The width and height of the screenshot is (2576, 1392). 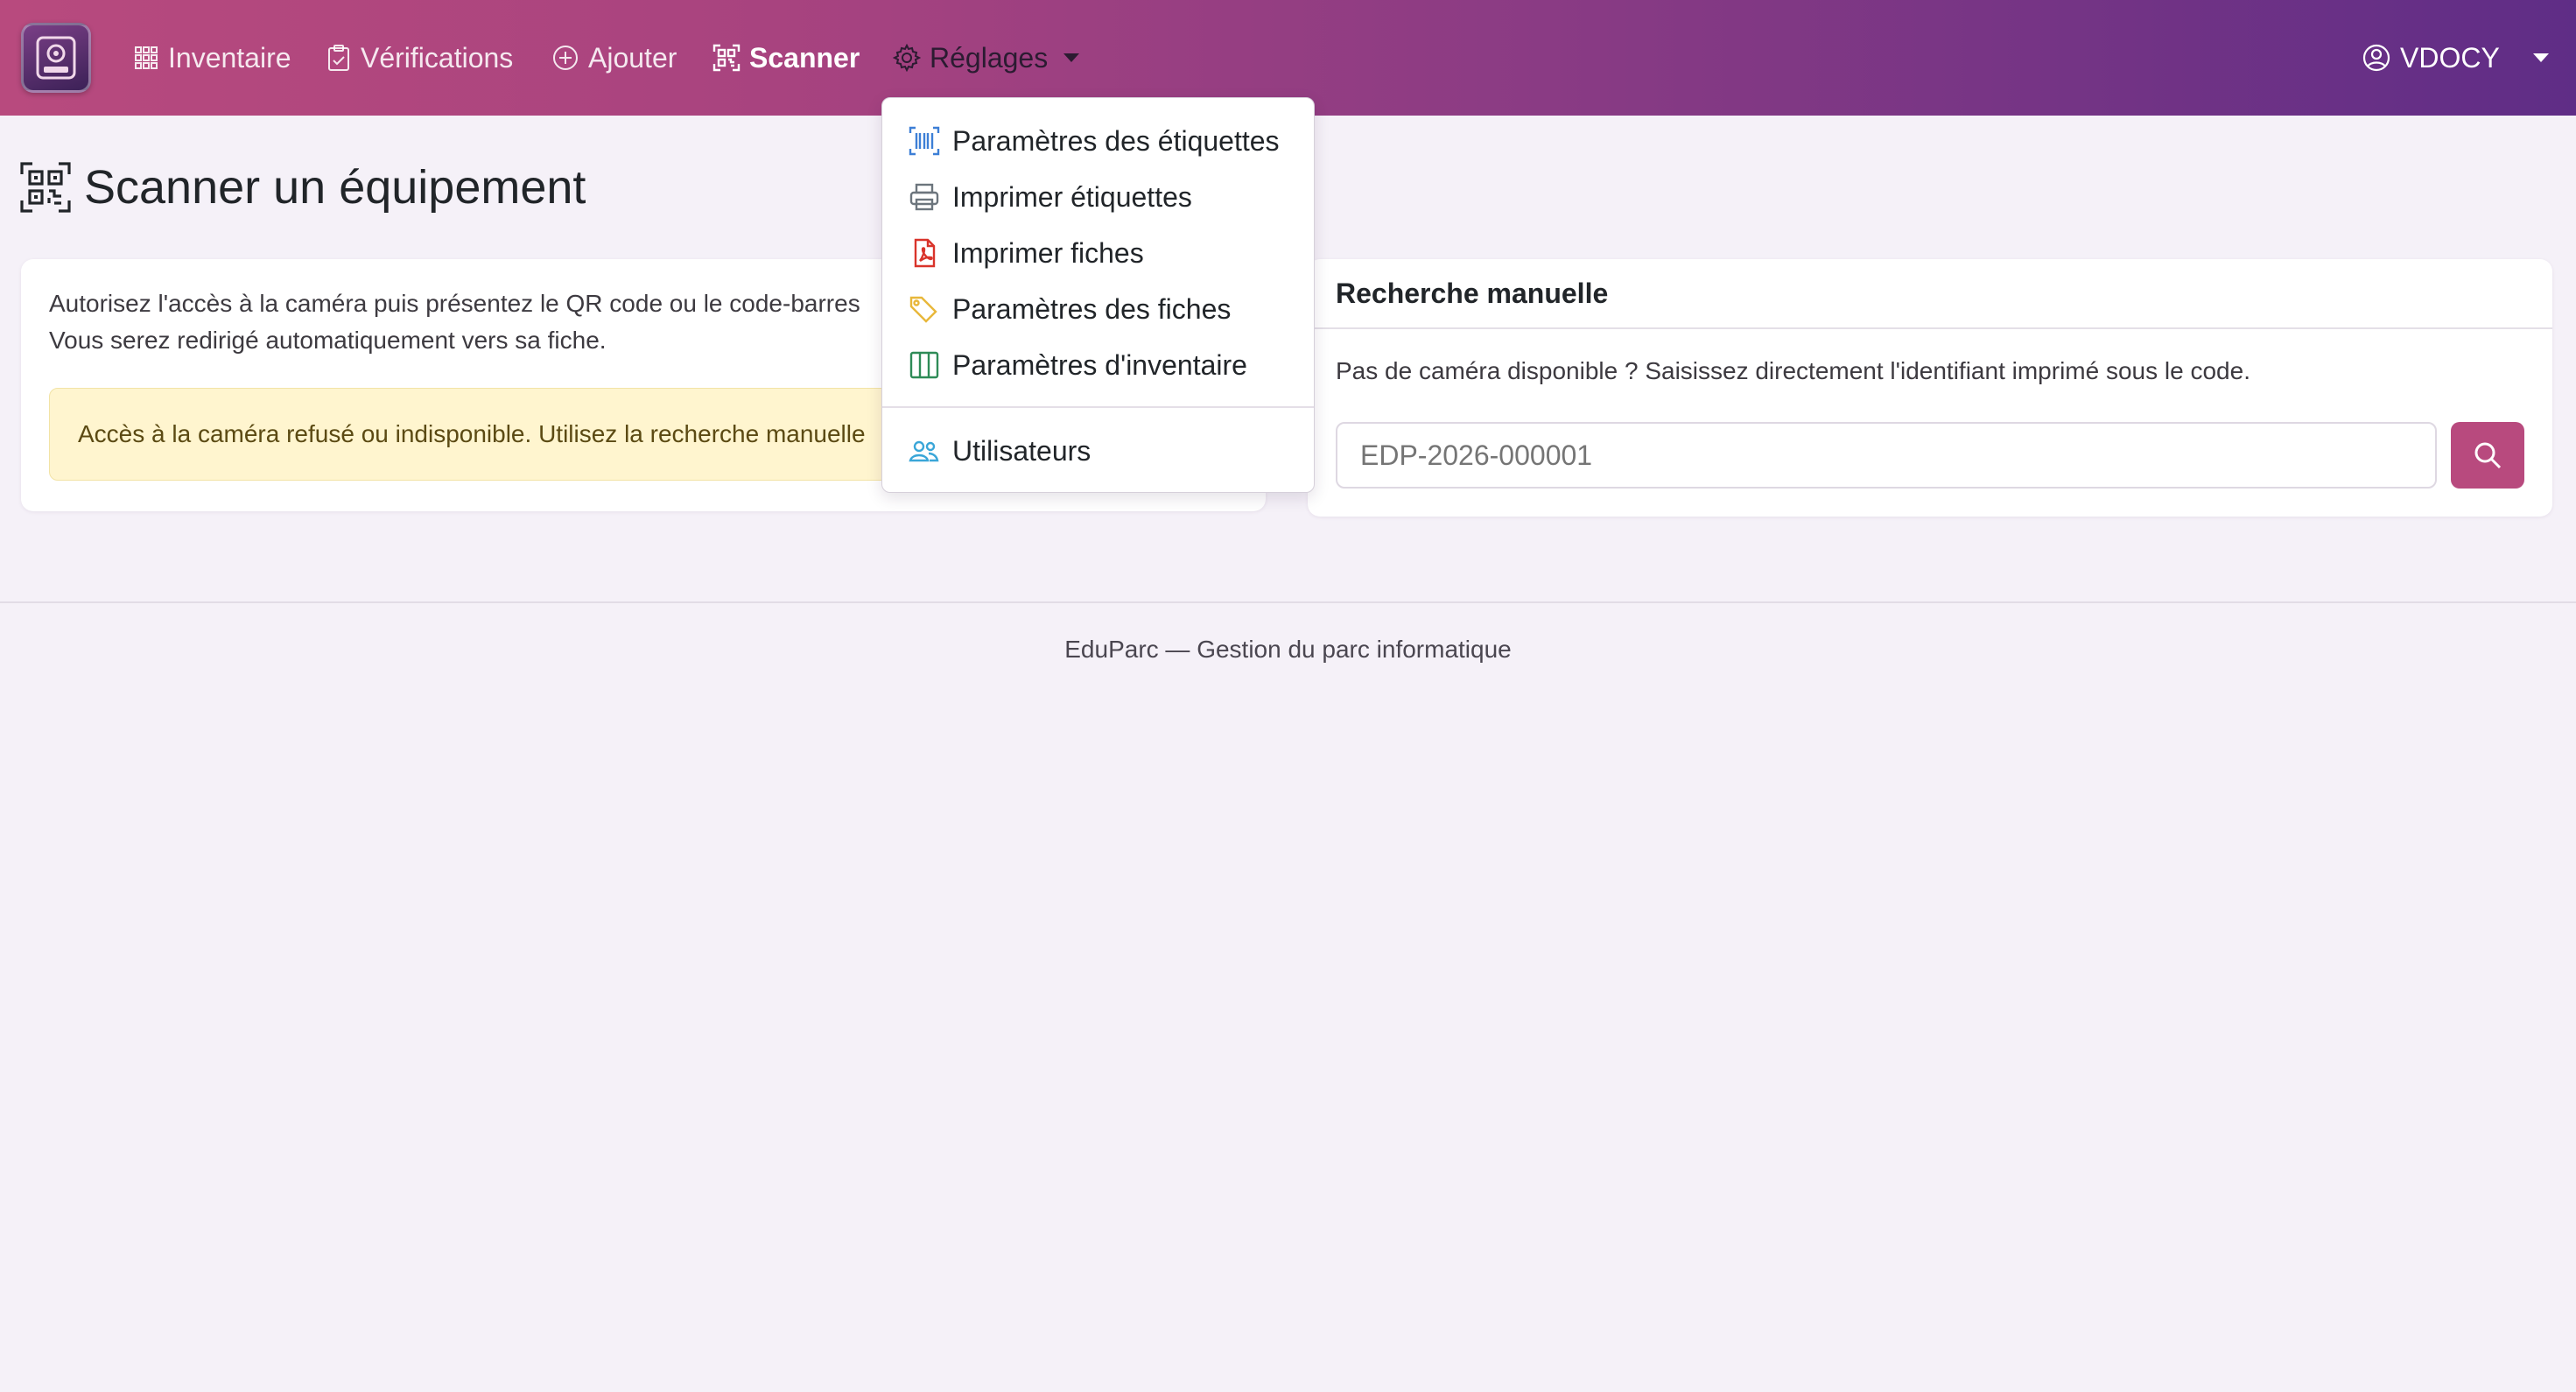 I want to click on menu-item-inventory-settings: Paramètres d'inventaire, so click(x=1098, y=365).